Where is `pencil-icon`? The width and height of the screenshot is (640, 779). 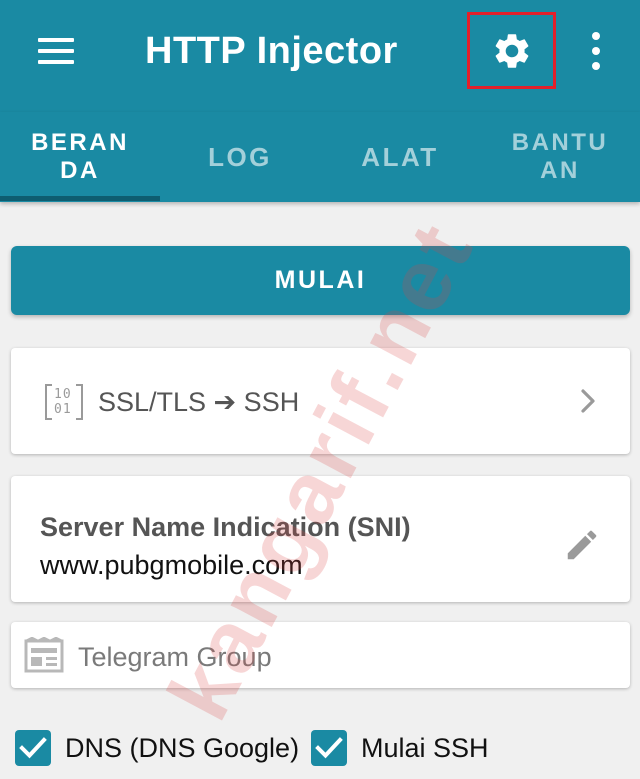
pencil-icon is located at coordinates (582, 545).